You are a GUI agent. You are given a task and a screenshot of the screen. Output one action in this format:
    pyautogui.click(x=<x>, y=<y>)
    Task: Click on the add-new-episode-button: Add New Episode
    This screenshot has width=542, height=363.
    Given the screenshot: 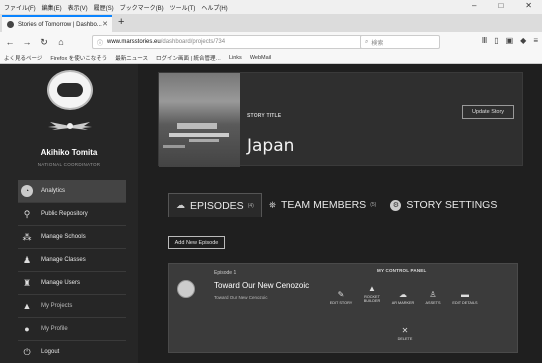 What is the action you would take?
    pyautogui.click(x=196, y=242)
    